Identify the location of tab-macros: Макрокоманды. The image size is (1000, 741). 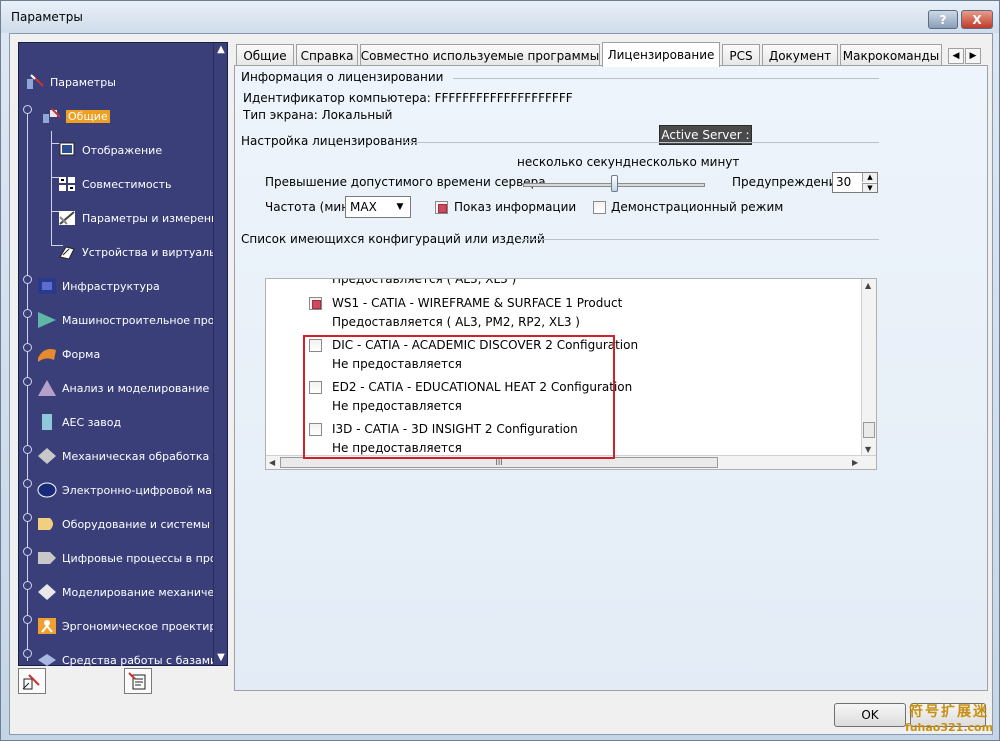
(891, 55).